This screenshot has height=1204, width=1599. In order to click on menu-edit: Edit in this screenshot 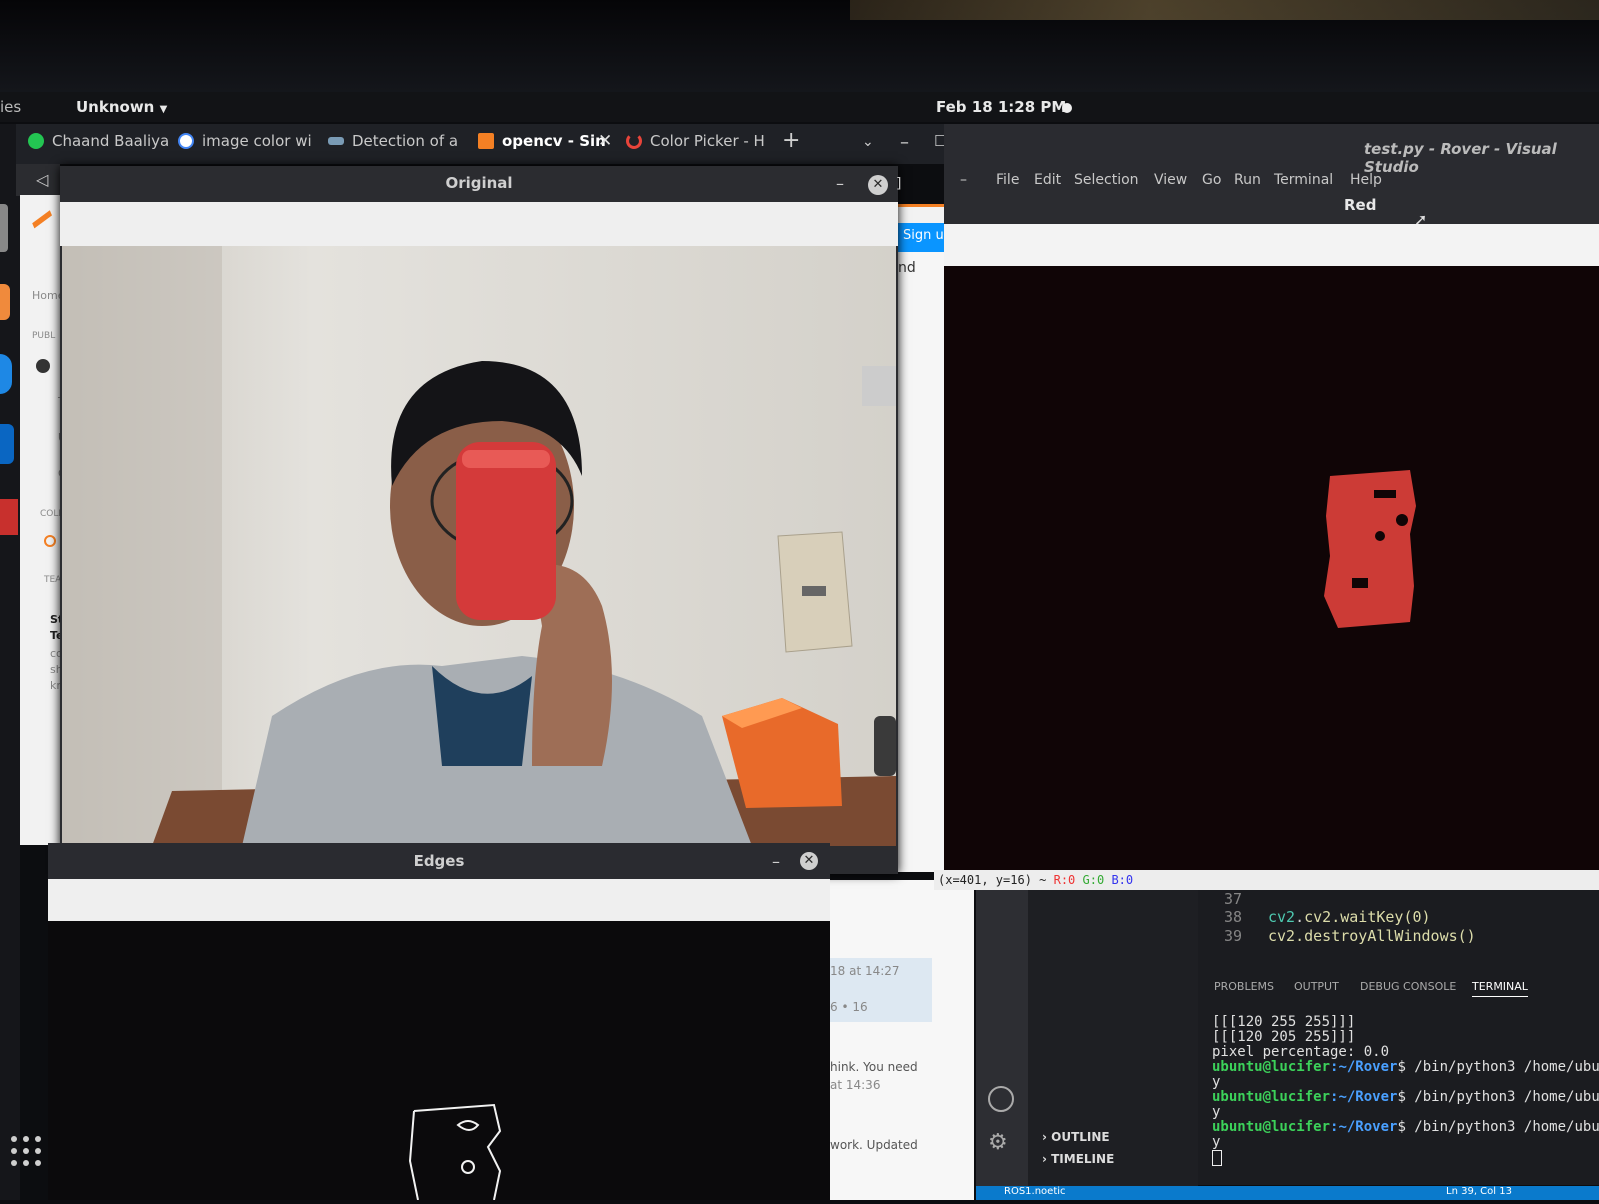, I will do `click(1047, 180)`.